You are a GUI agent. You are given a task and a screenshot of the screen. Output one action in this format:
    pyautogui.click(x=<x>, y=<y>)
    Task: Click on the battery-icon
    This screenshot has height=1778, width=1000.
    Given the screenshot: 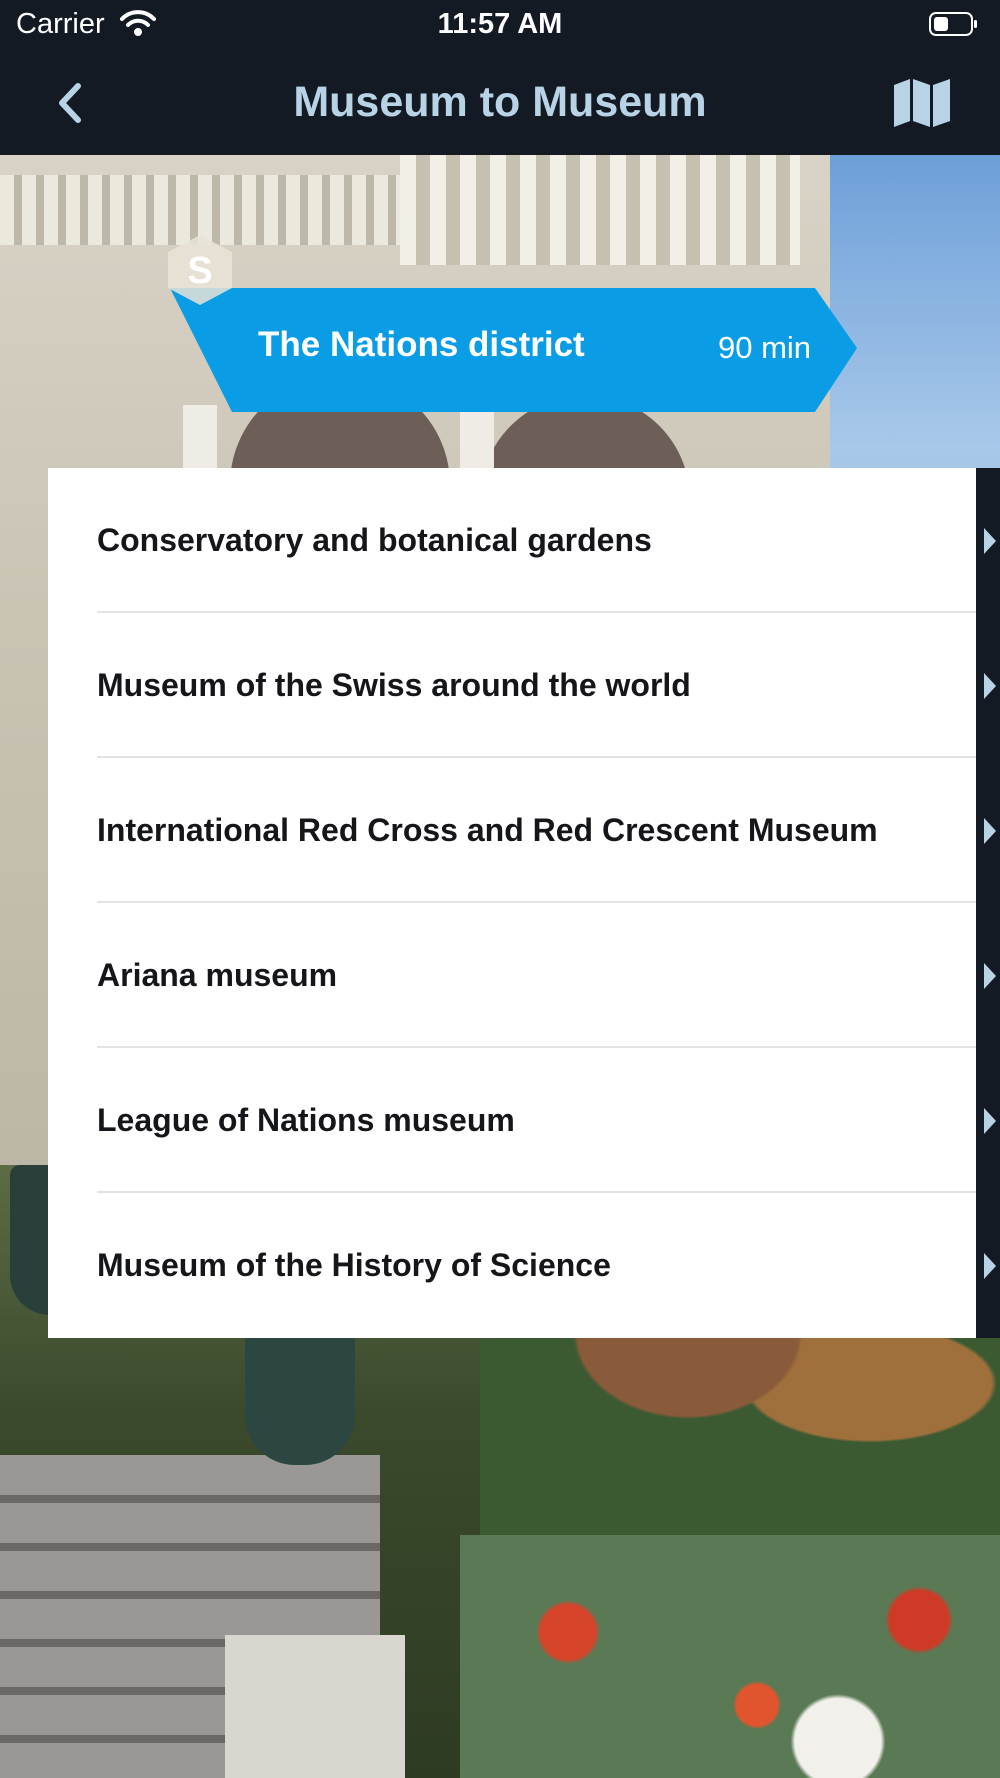 What is the action you would take?
    pyautogui.click(x=953, y=24)
    